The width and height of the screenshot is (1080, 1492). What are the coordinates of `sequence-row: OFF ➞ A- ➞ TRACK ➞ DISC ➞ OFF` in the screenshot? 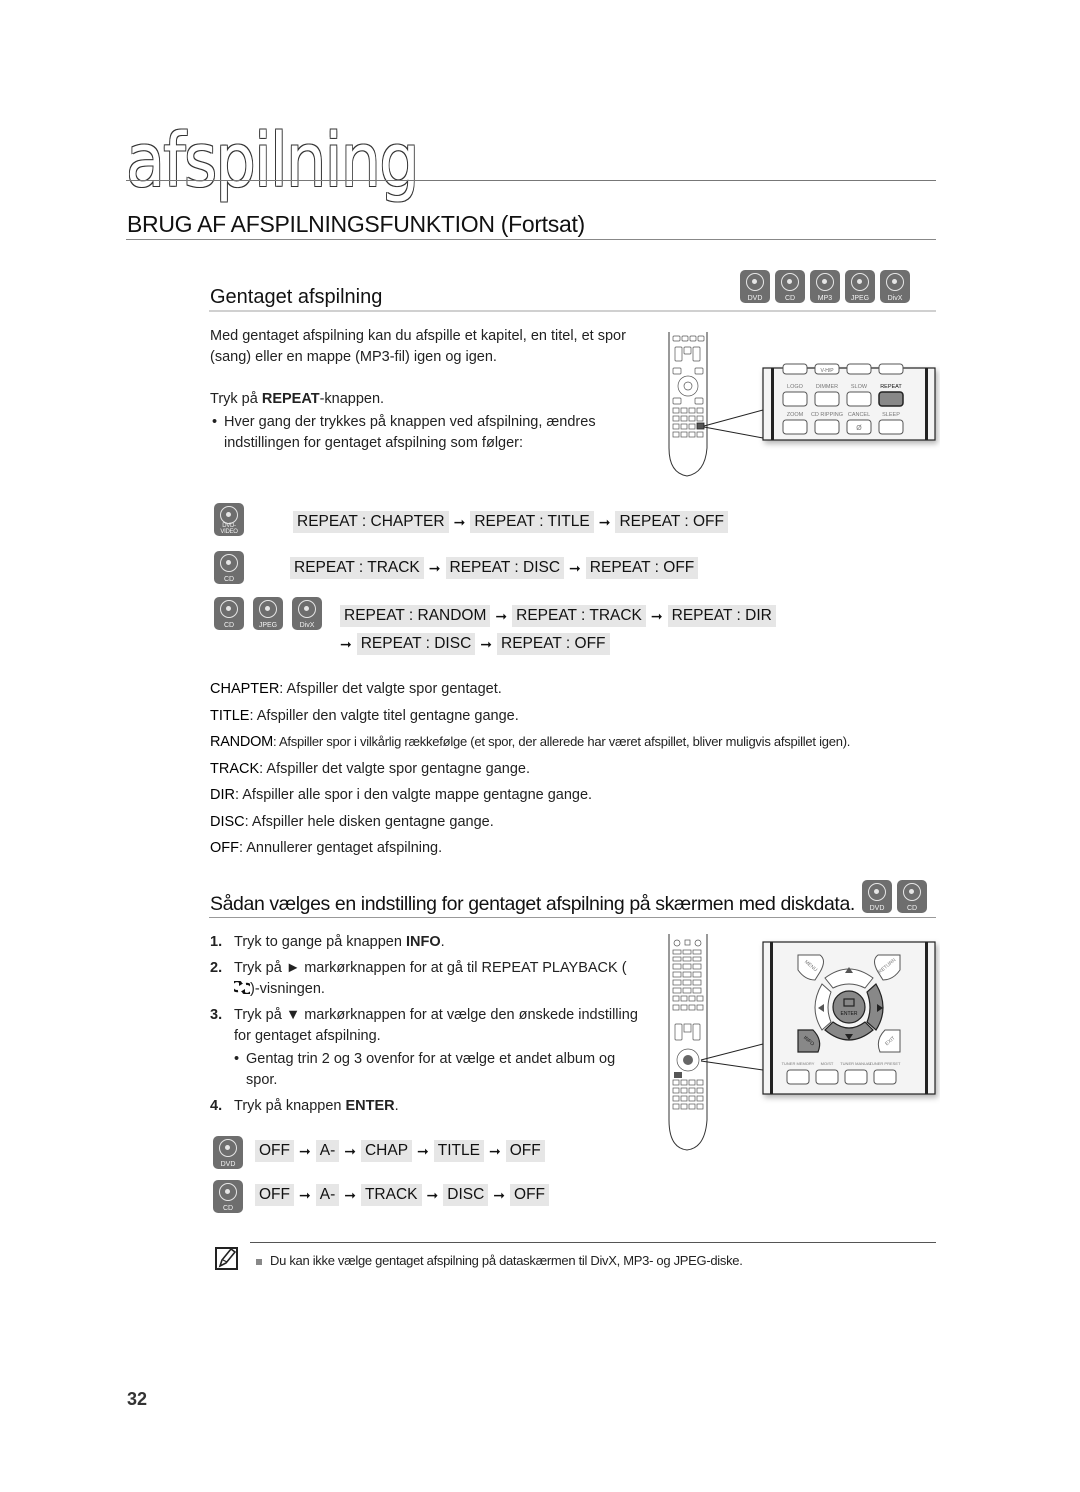 It's located at (402, 1195).